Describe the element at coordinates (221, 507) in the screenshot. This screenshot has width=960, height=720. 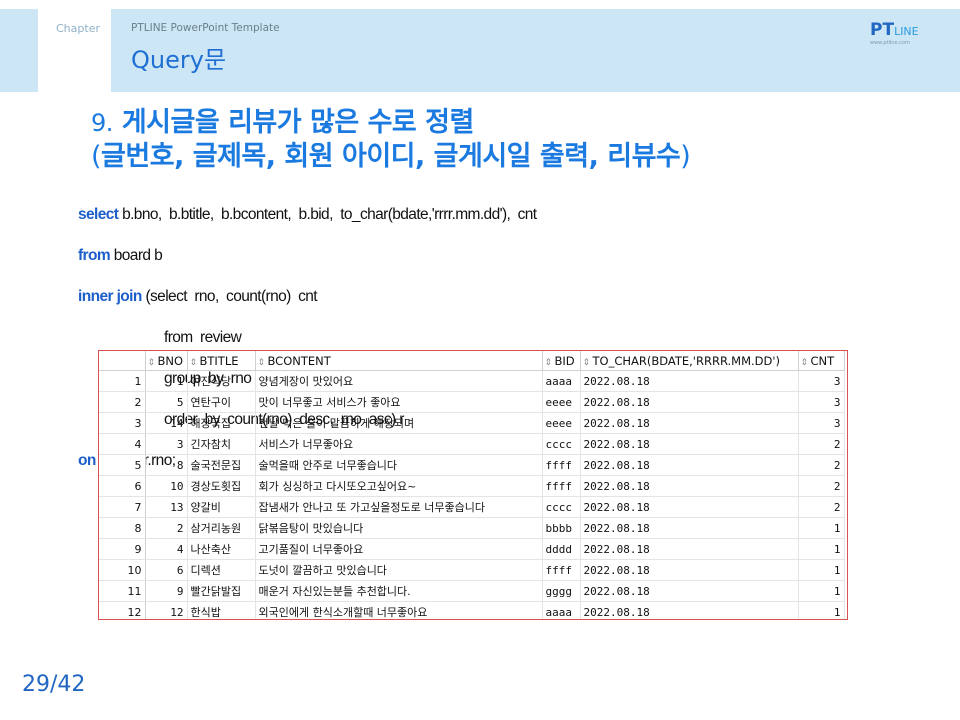
I see `btitle-cell: 양갈비` at that location.